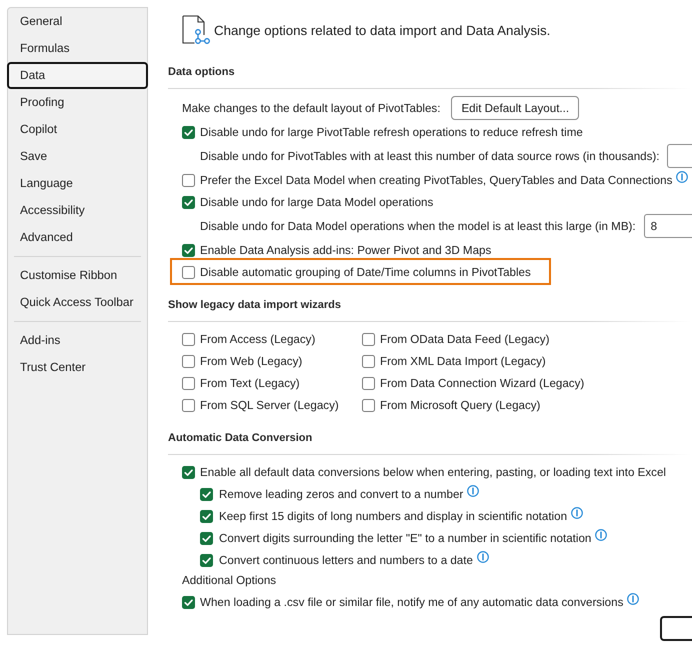  What do you see at coordinates (382, 30) in the screenshot?
I see `page-description: Change options related to data import and Data Analysis.` at bounding box center [382, 30].